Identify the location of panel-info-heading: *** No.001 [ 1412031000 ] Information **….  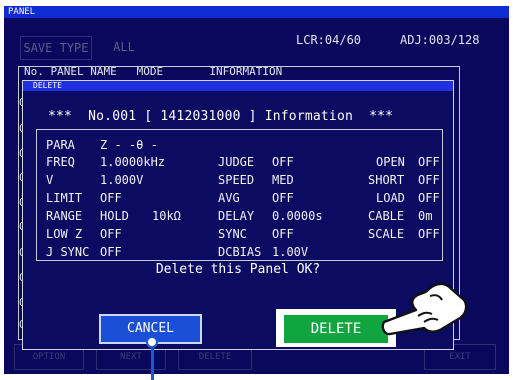
(221, 116).